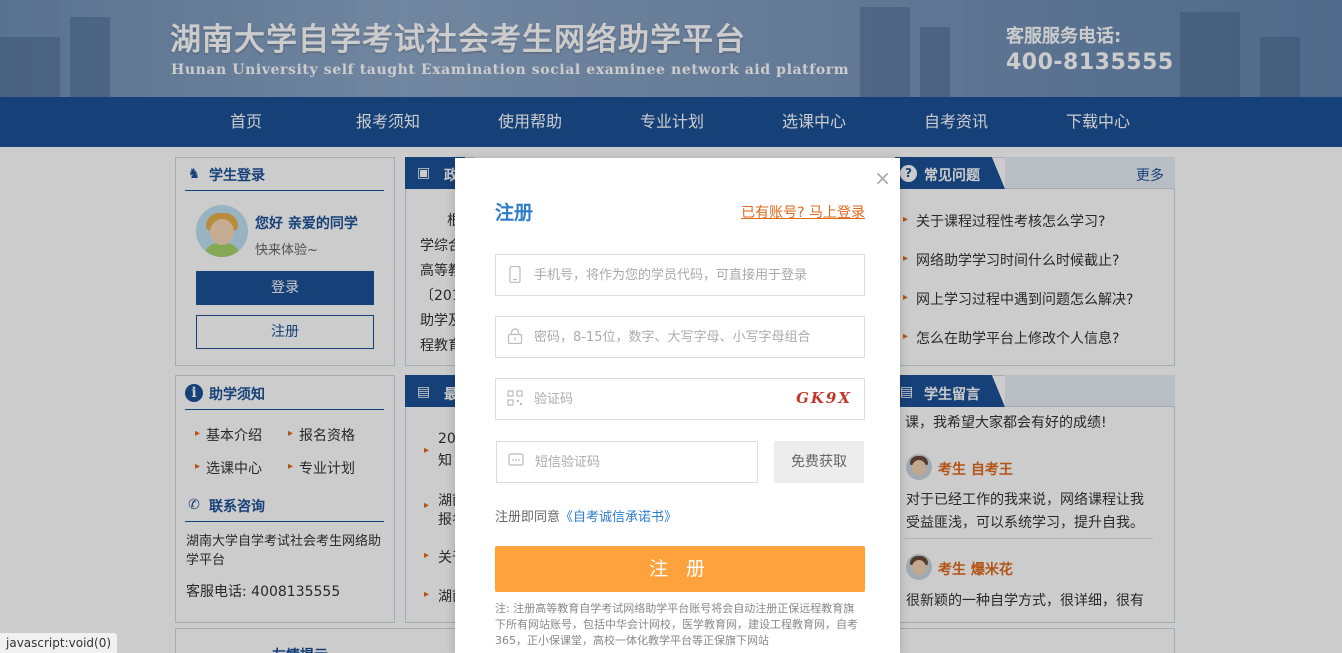  What do you see at coordinates (680, 569) in the screenshot?
I see `register-submit-button: 注 册` at bounding box center [680, 569].